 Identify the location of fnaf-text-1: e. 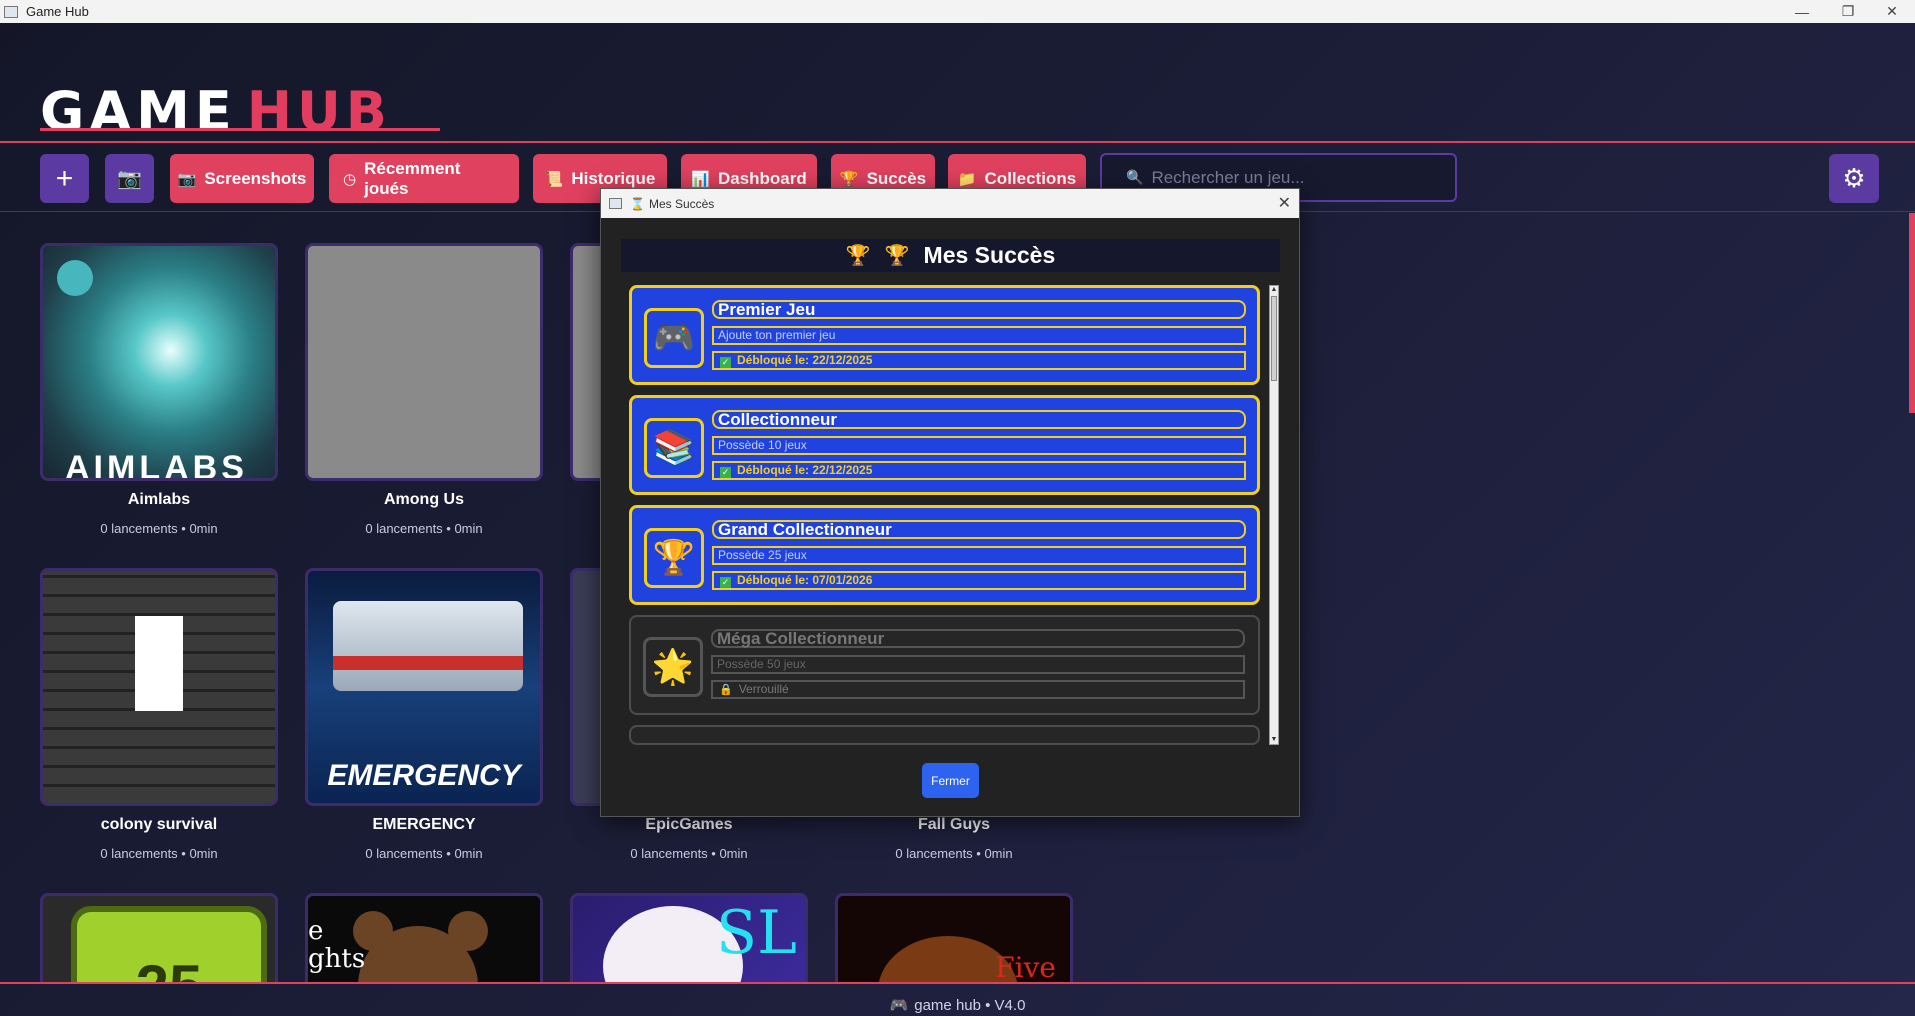
(316, 931).